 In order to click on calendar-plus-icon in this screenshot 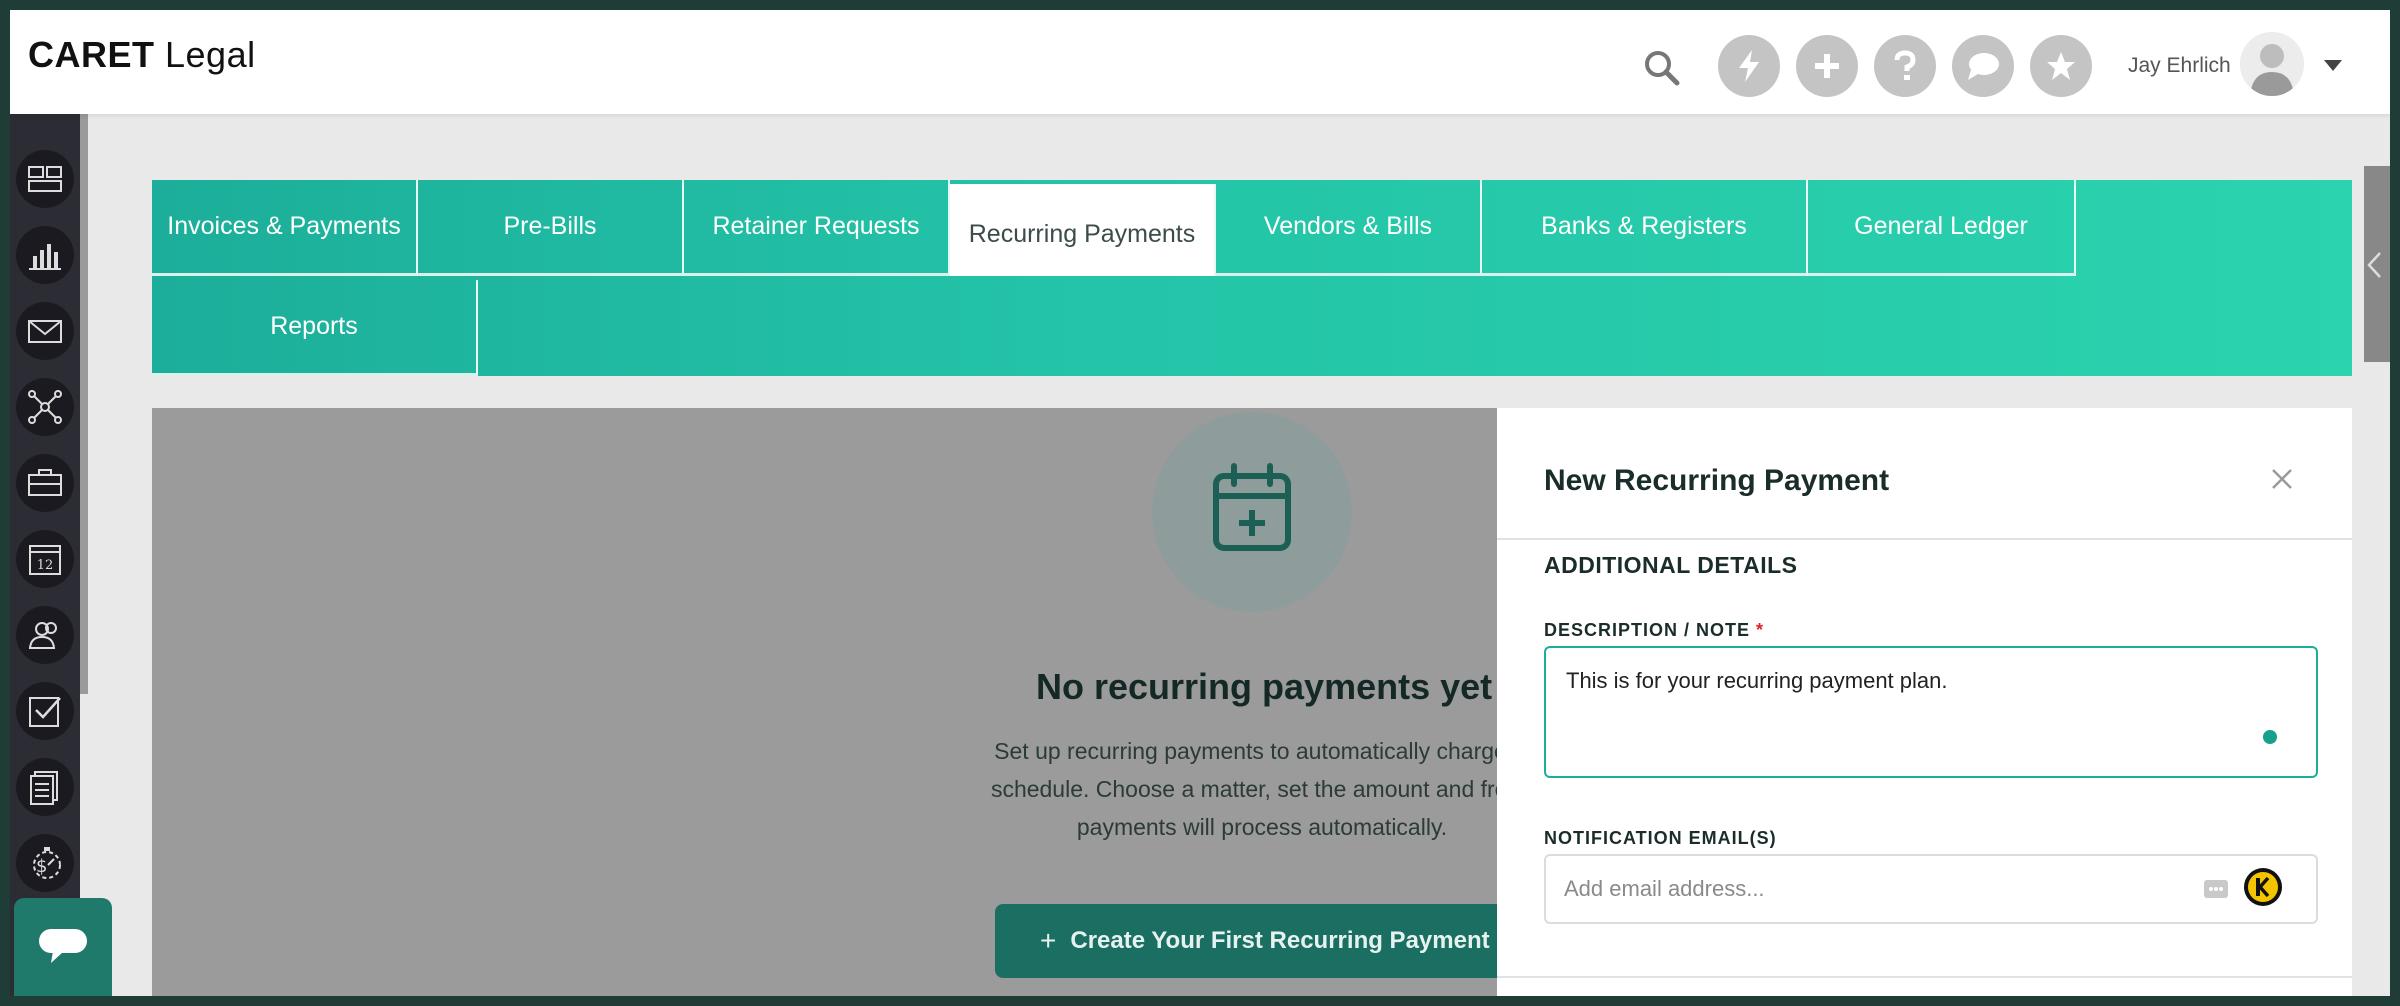, I will do `click(1252, 507)`.